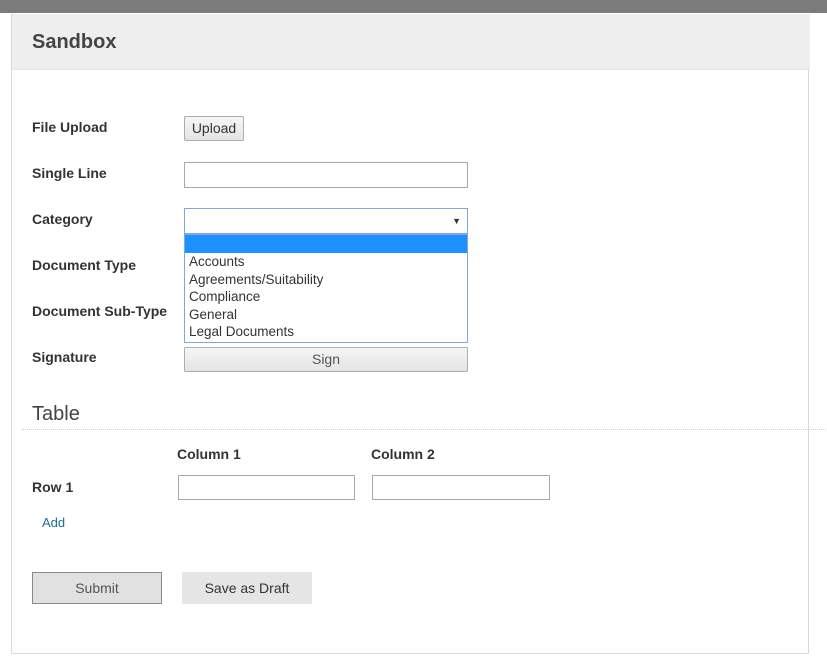 This screenshot has width=827, height=671. Describe the element at coordinates (326, 244) in the screenshot. I see `category-option-blank` at that location.